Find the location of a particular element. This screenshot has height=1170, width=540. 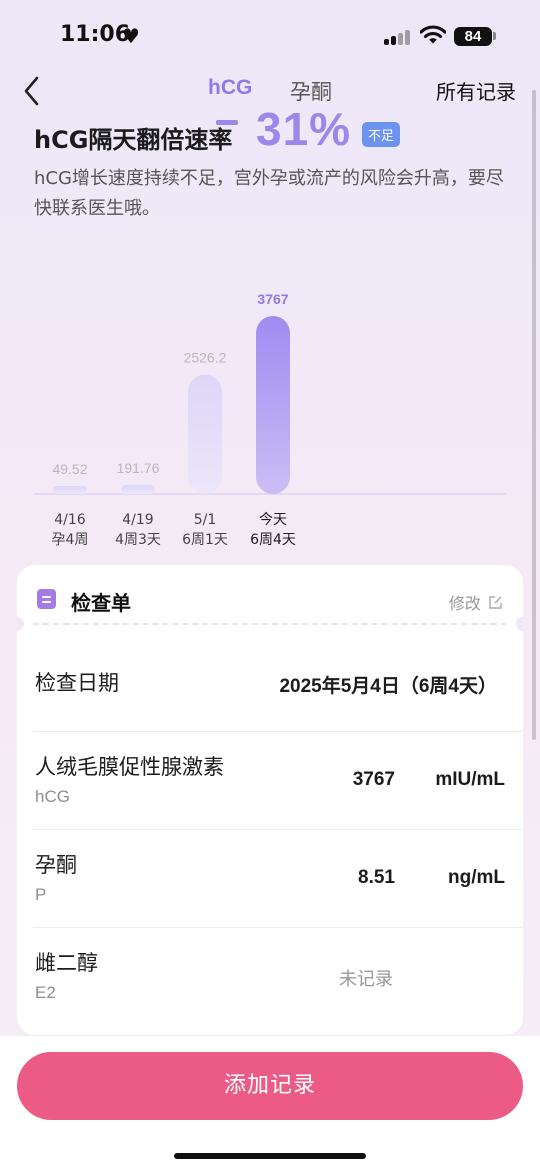

home-indicator is located at coordinates (270, 1156).